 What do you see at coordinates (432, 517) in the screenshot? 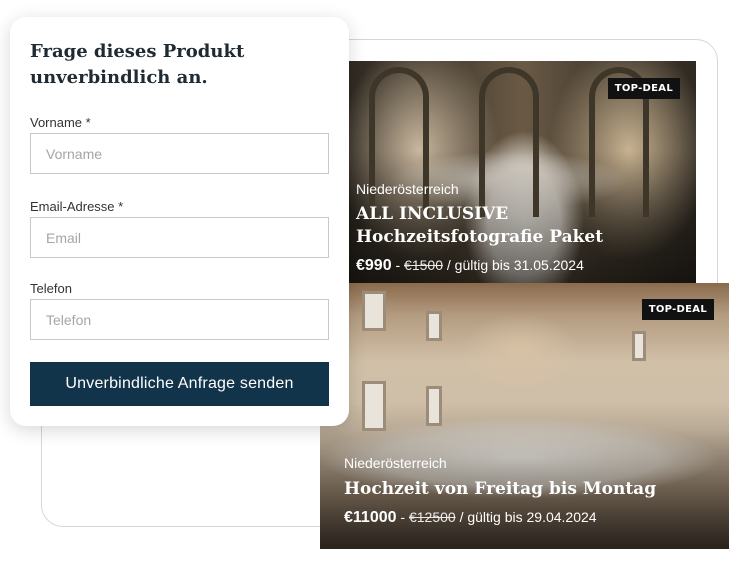
I see `deal-old-price: €12500` at bounding box center [432, 517].